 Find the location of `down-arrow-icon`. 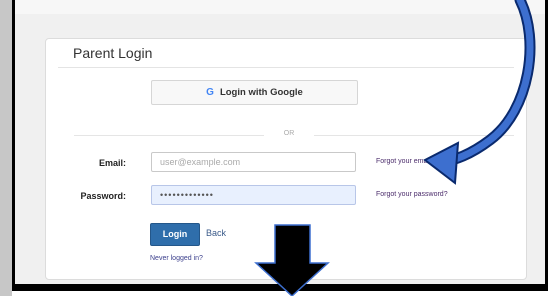

down-arrow-icon is located at coordinates (292, 260).